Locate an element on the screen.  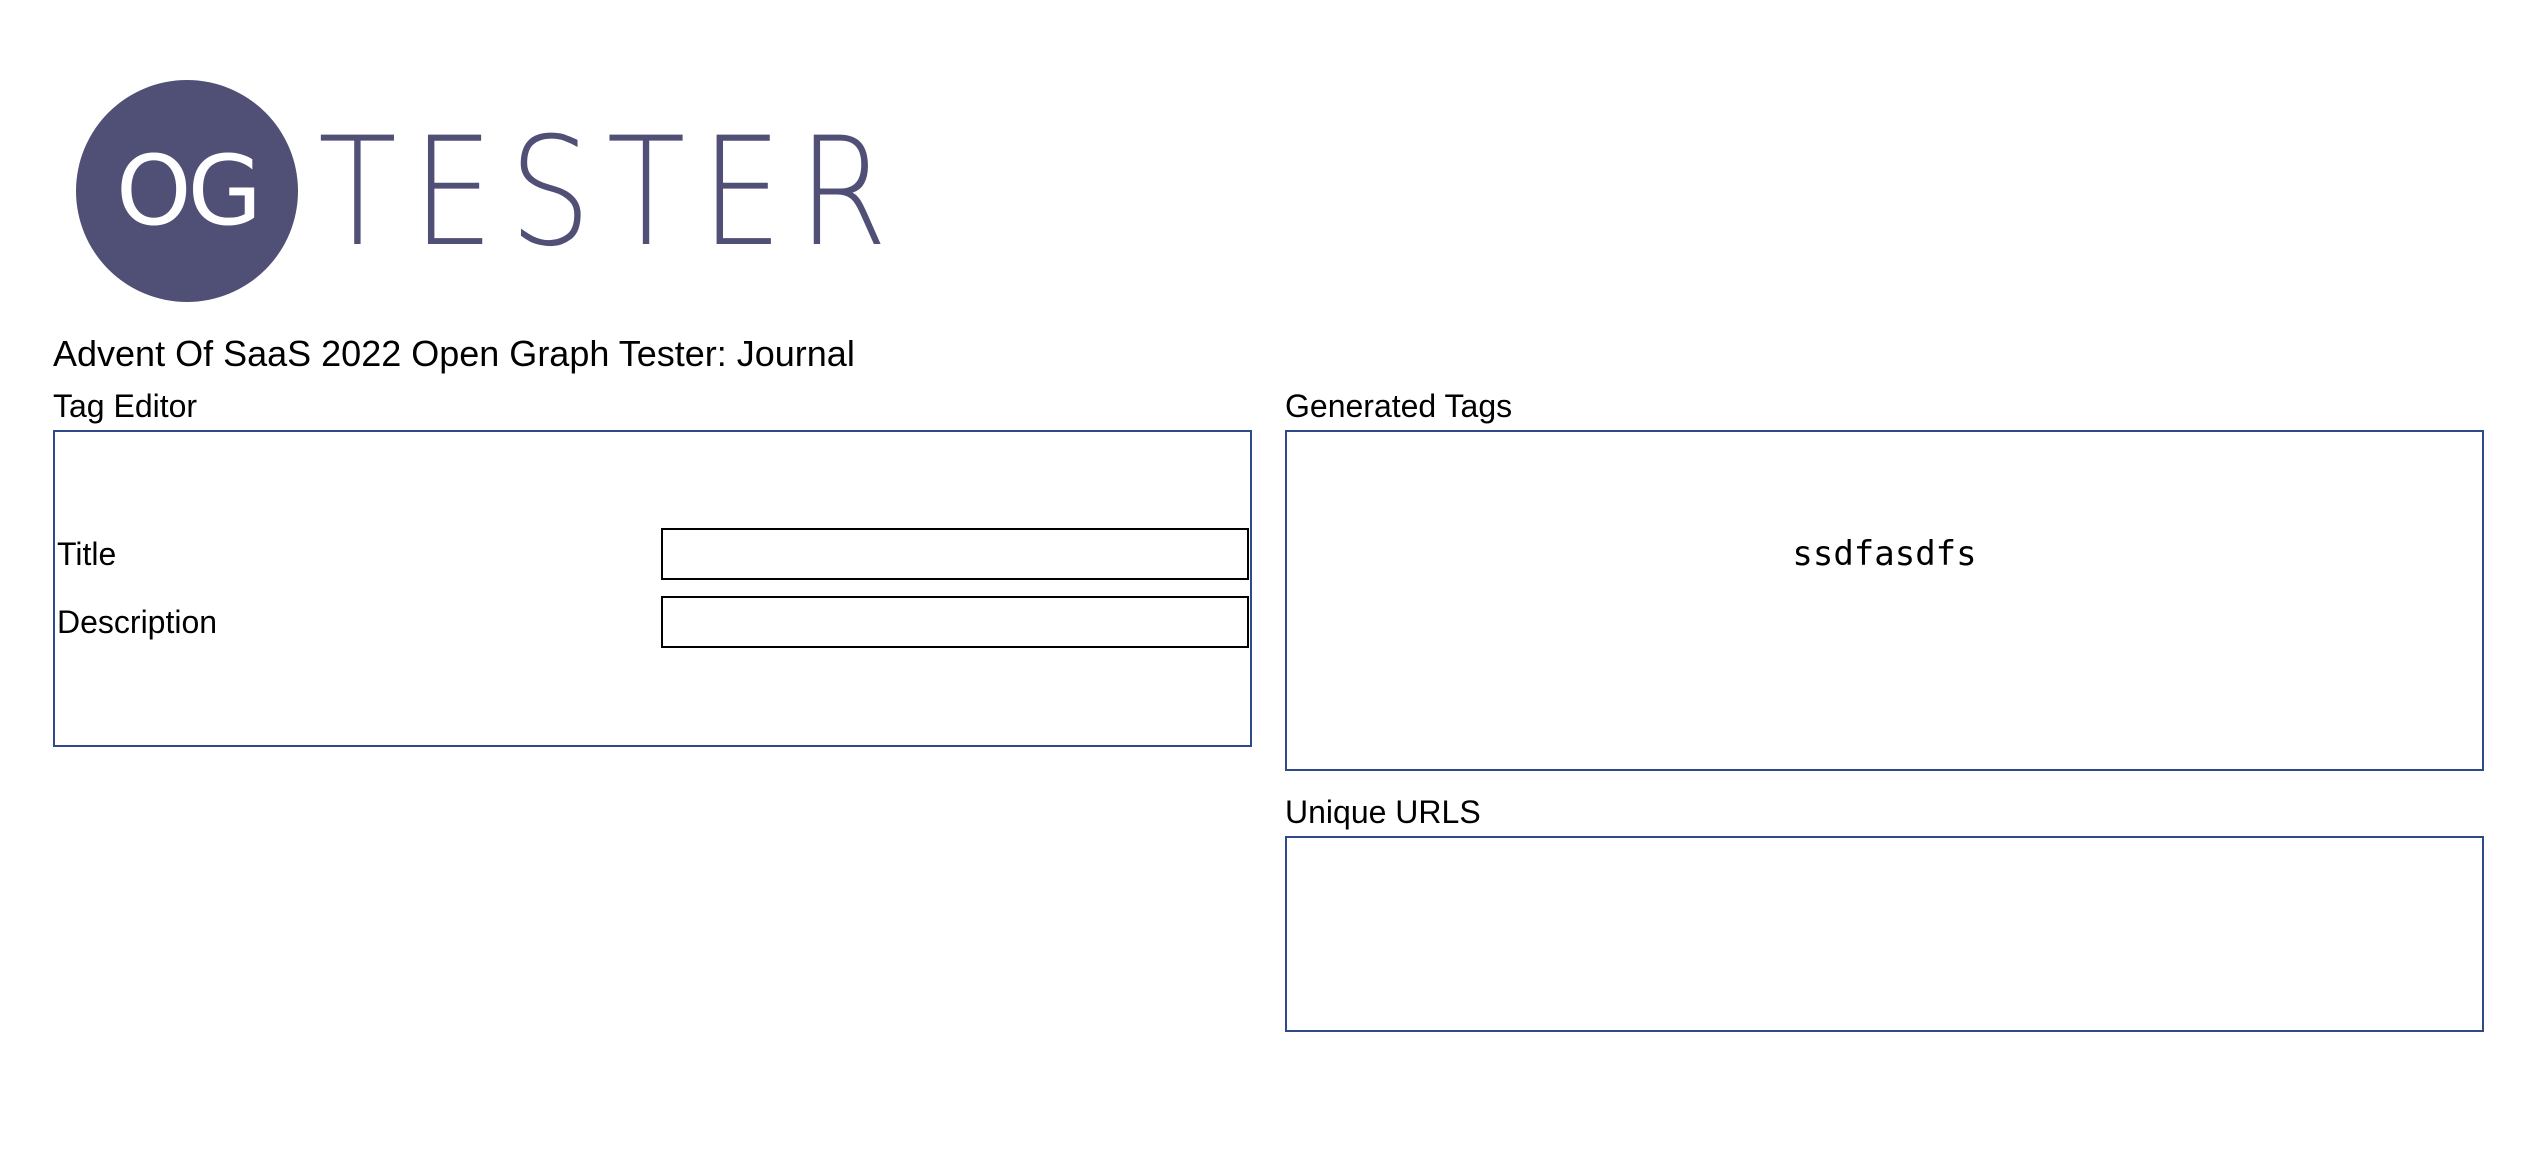
description-input is located at coordinates (955, 622).